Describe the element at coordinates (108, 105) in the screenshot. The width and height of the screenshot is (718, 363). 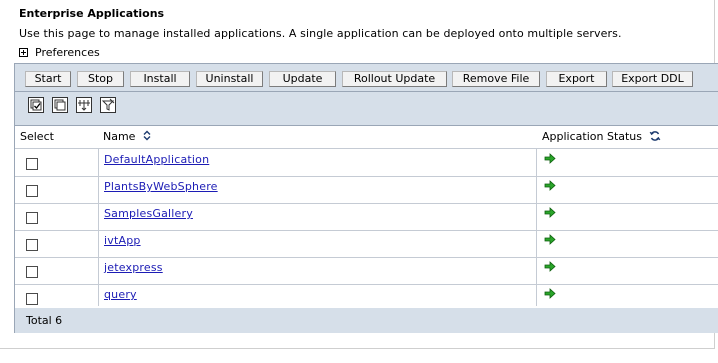
I see `clear-filter-icon` at that location.